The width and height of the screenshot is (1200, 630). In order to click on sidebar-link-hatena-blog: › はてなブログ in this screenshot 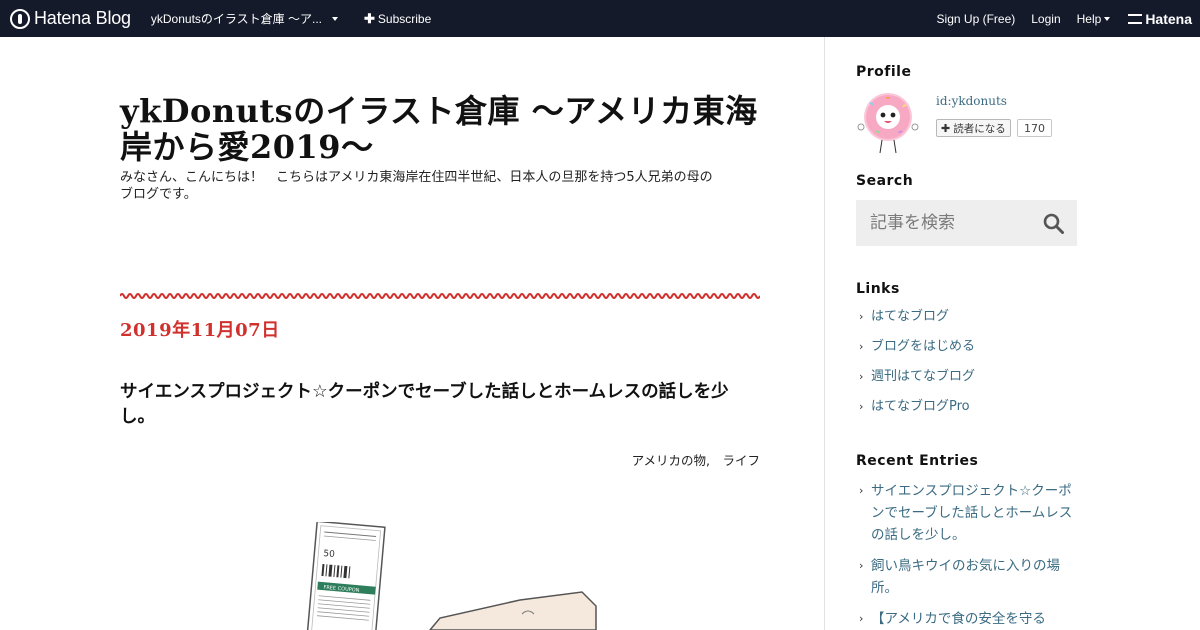, I will do `click(968, 317)`.